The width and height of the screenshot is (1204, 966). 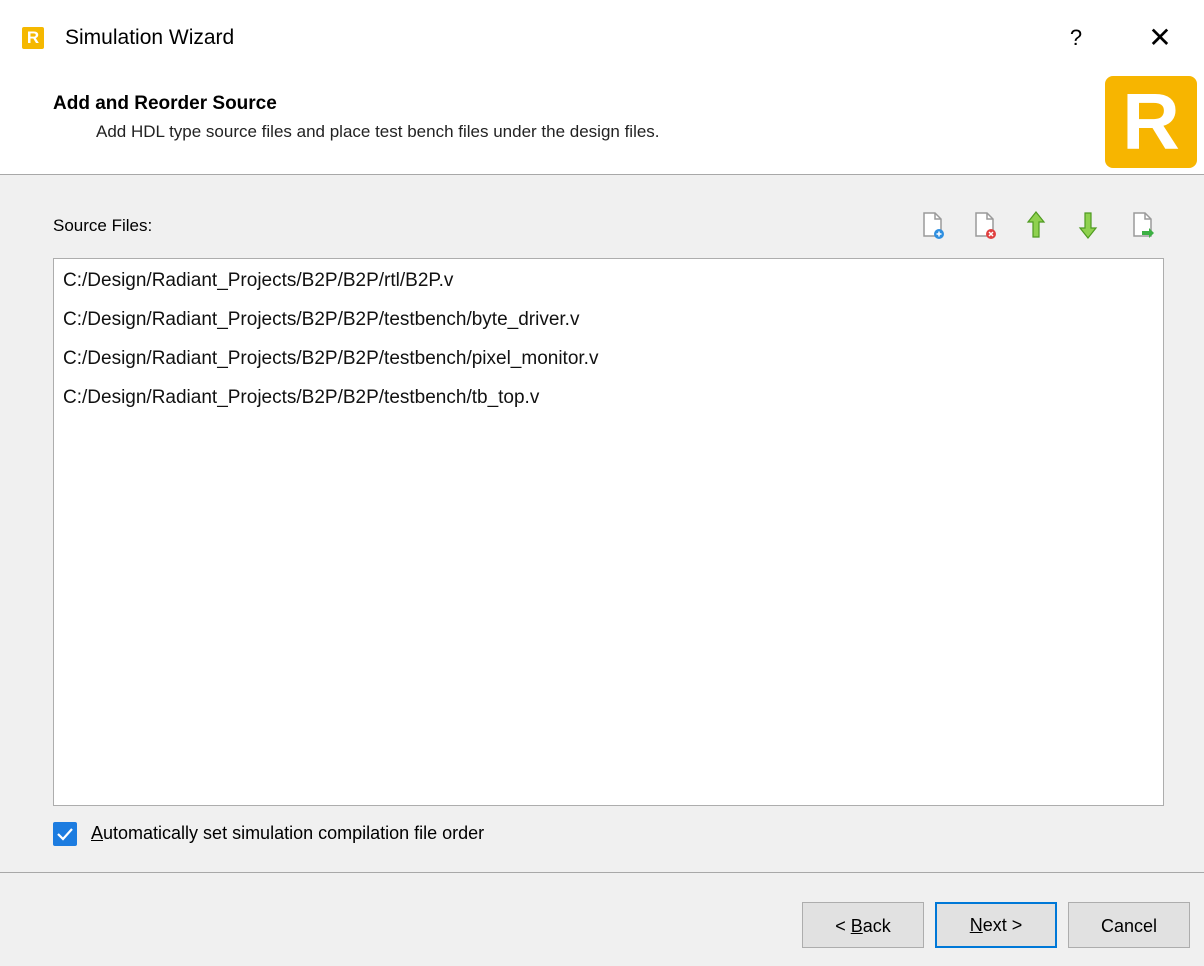 I want to click on import-file-button, so click(x=1142, y=225).